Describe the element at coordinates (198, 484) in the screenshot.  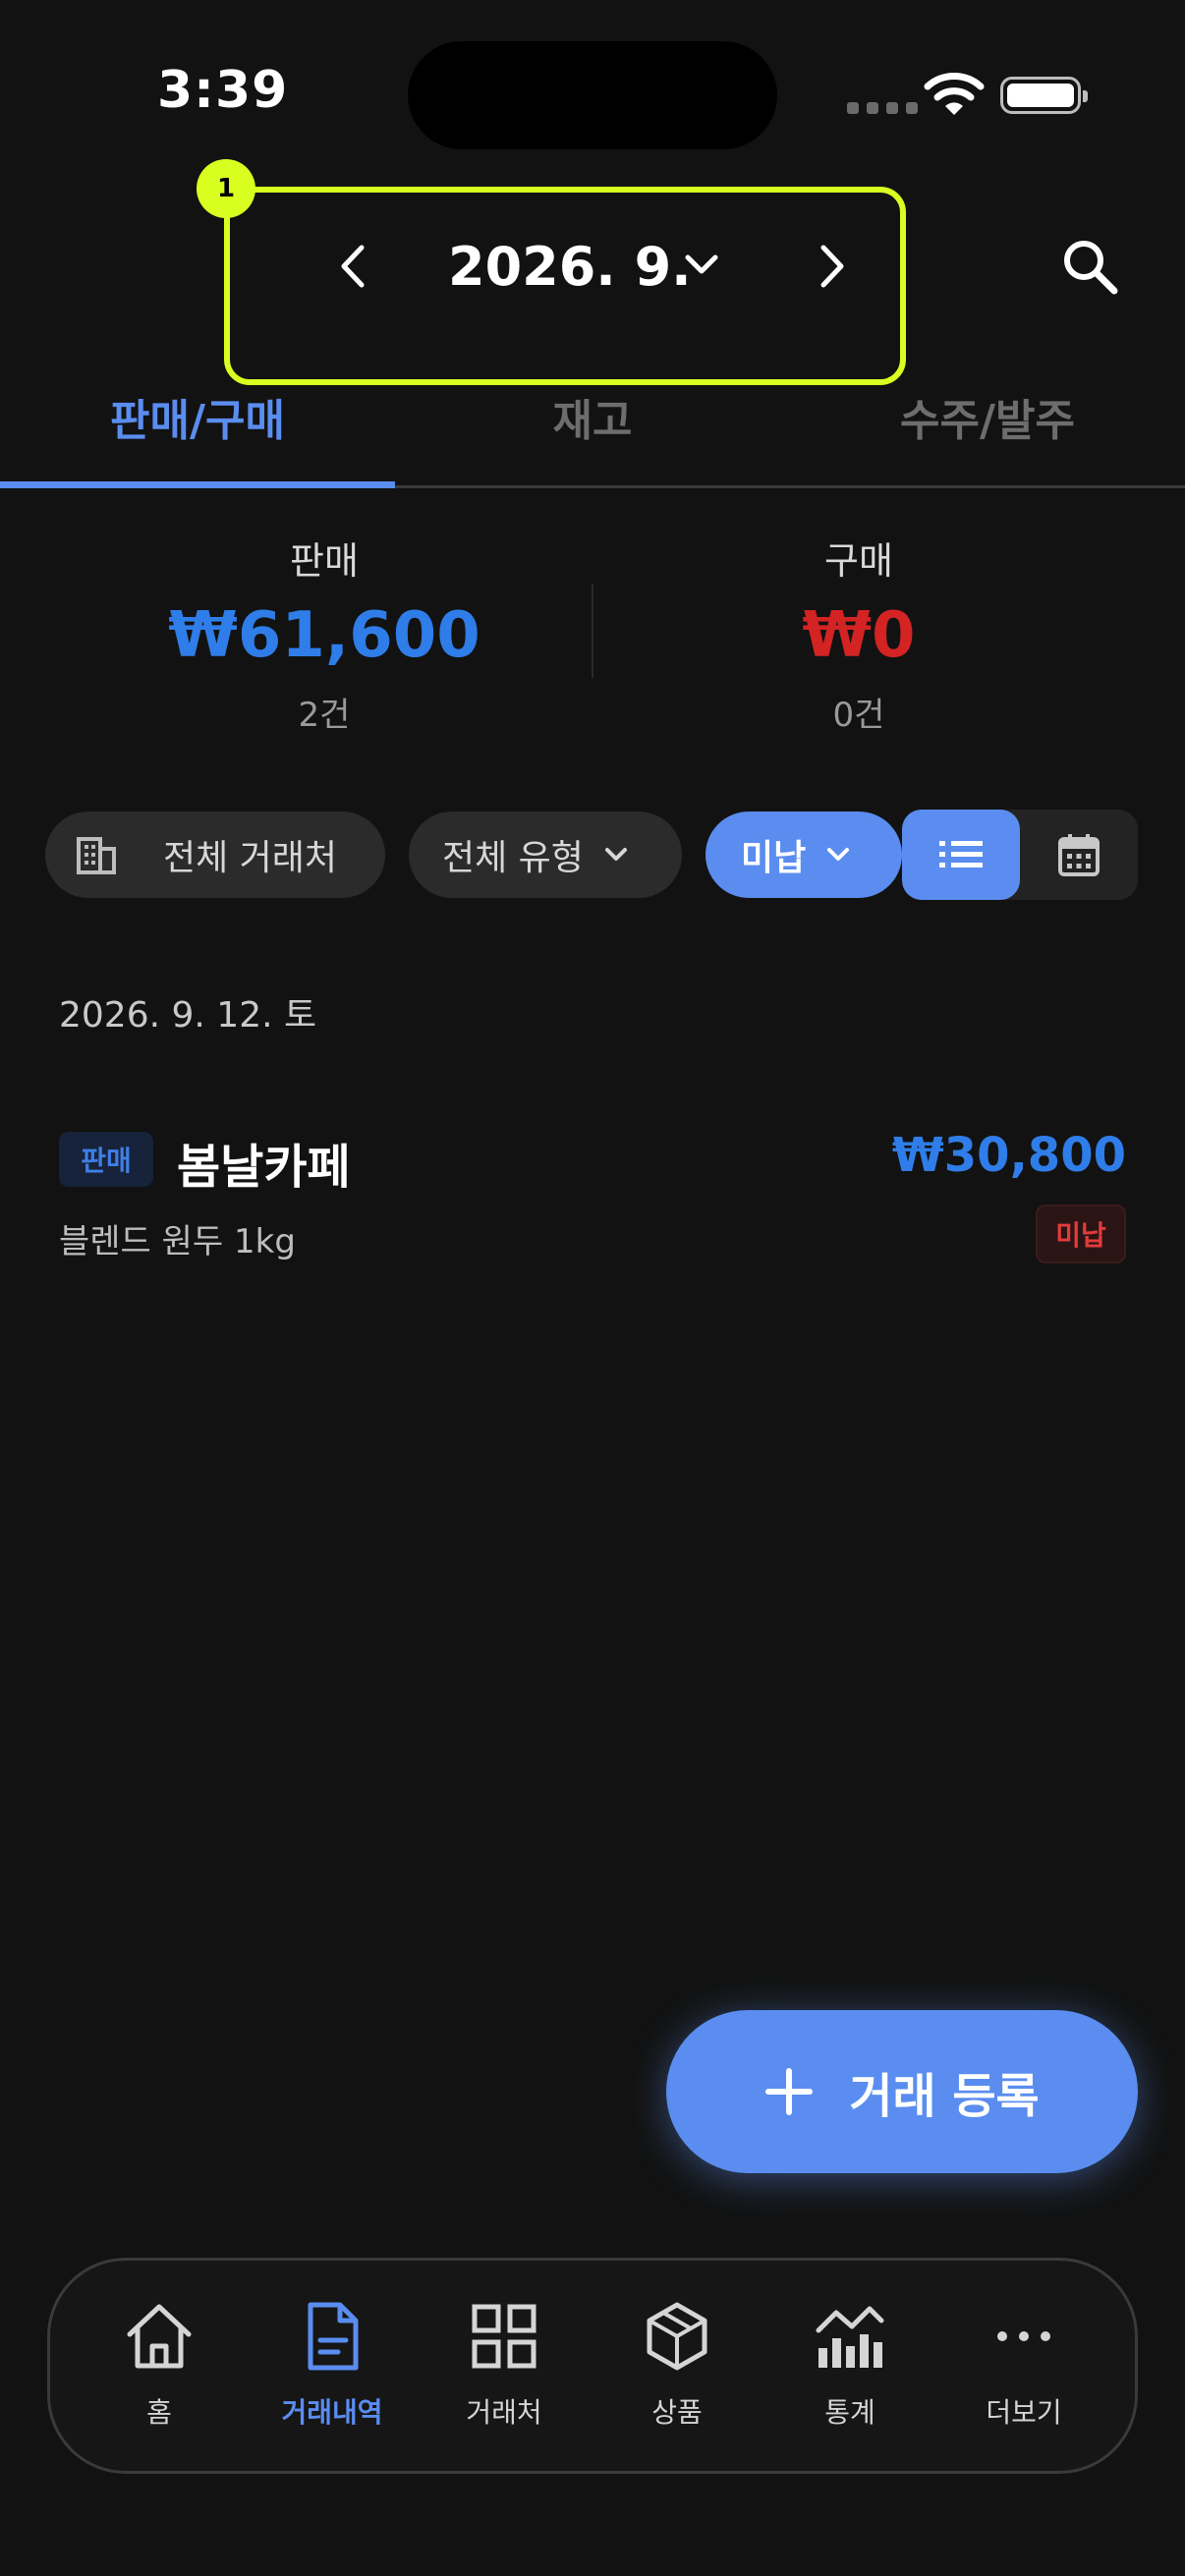
I see `tab-indicator` at that location.